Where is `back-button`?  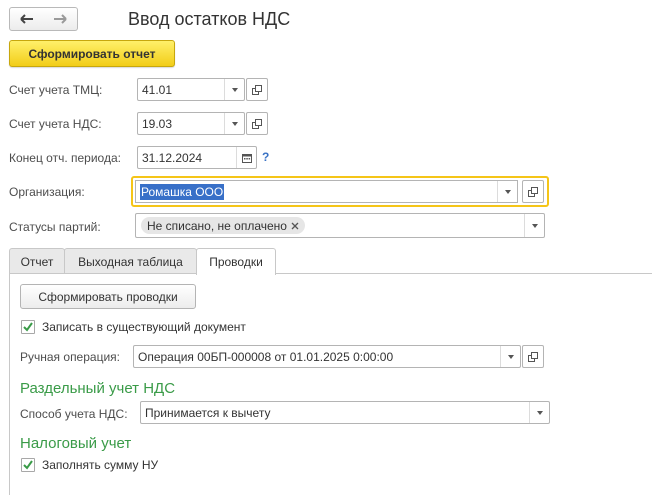 back-button is located at coordinates (26, 19).